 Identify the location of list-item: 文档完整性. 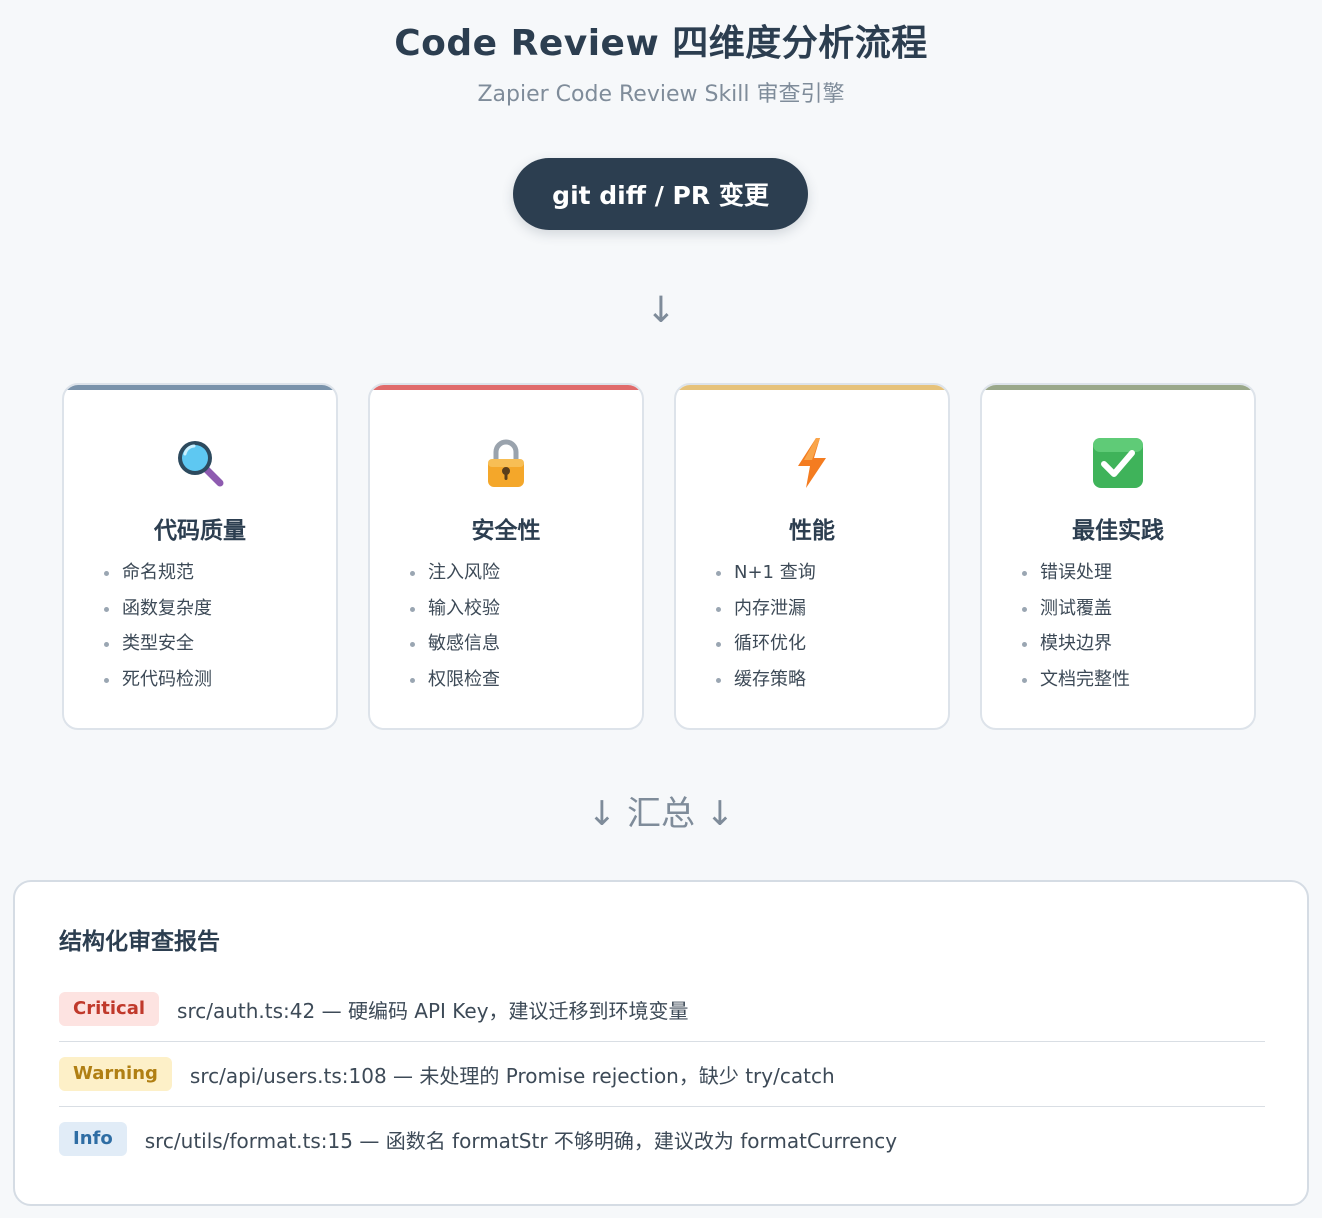
(1076, 686).